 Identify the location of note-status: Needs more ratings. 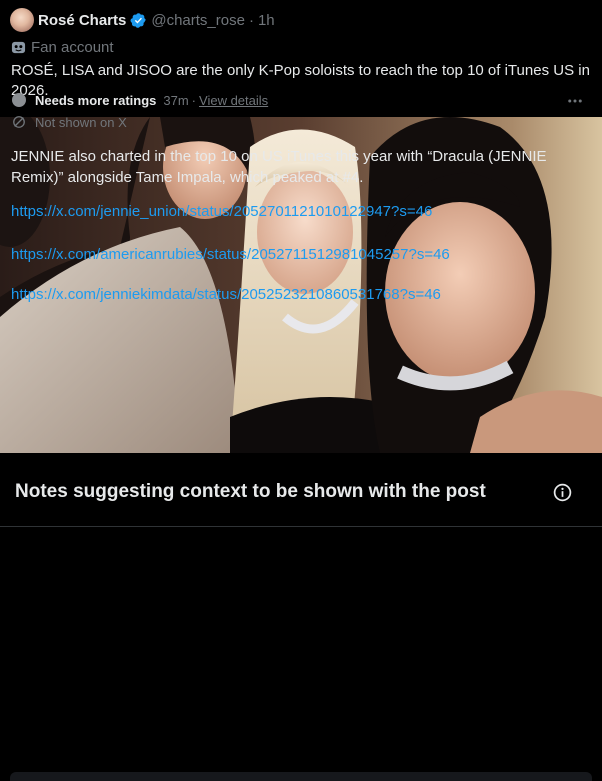
(96, 100).